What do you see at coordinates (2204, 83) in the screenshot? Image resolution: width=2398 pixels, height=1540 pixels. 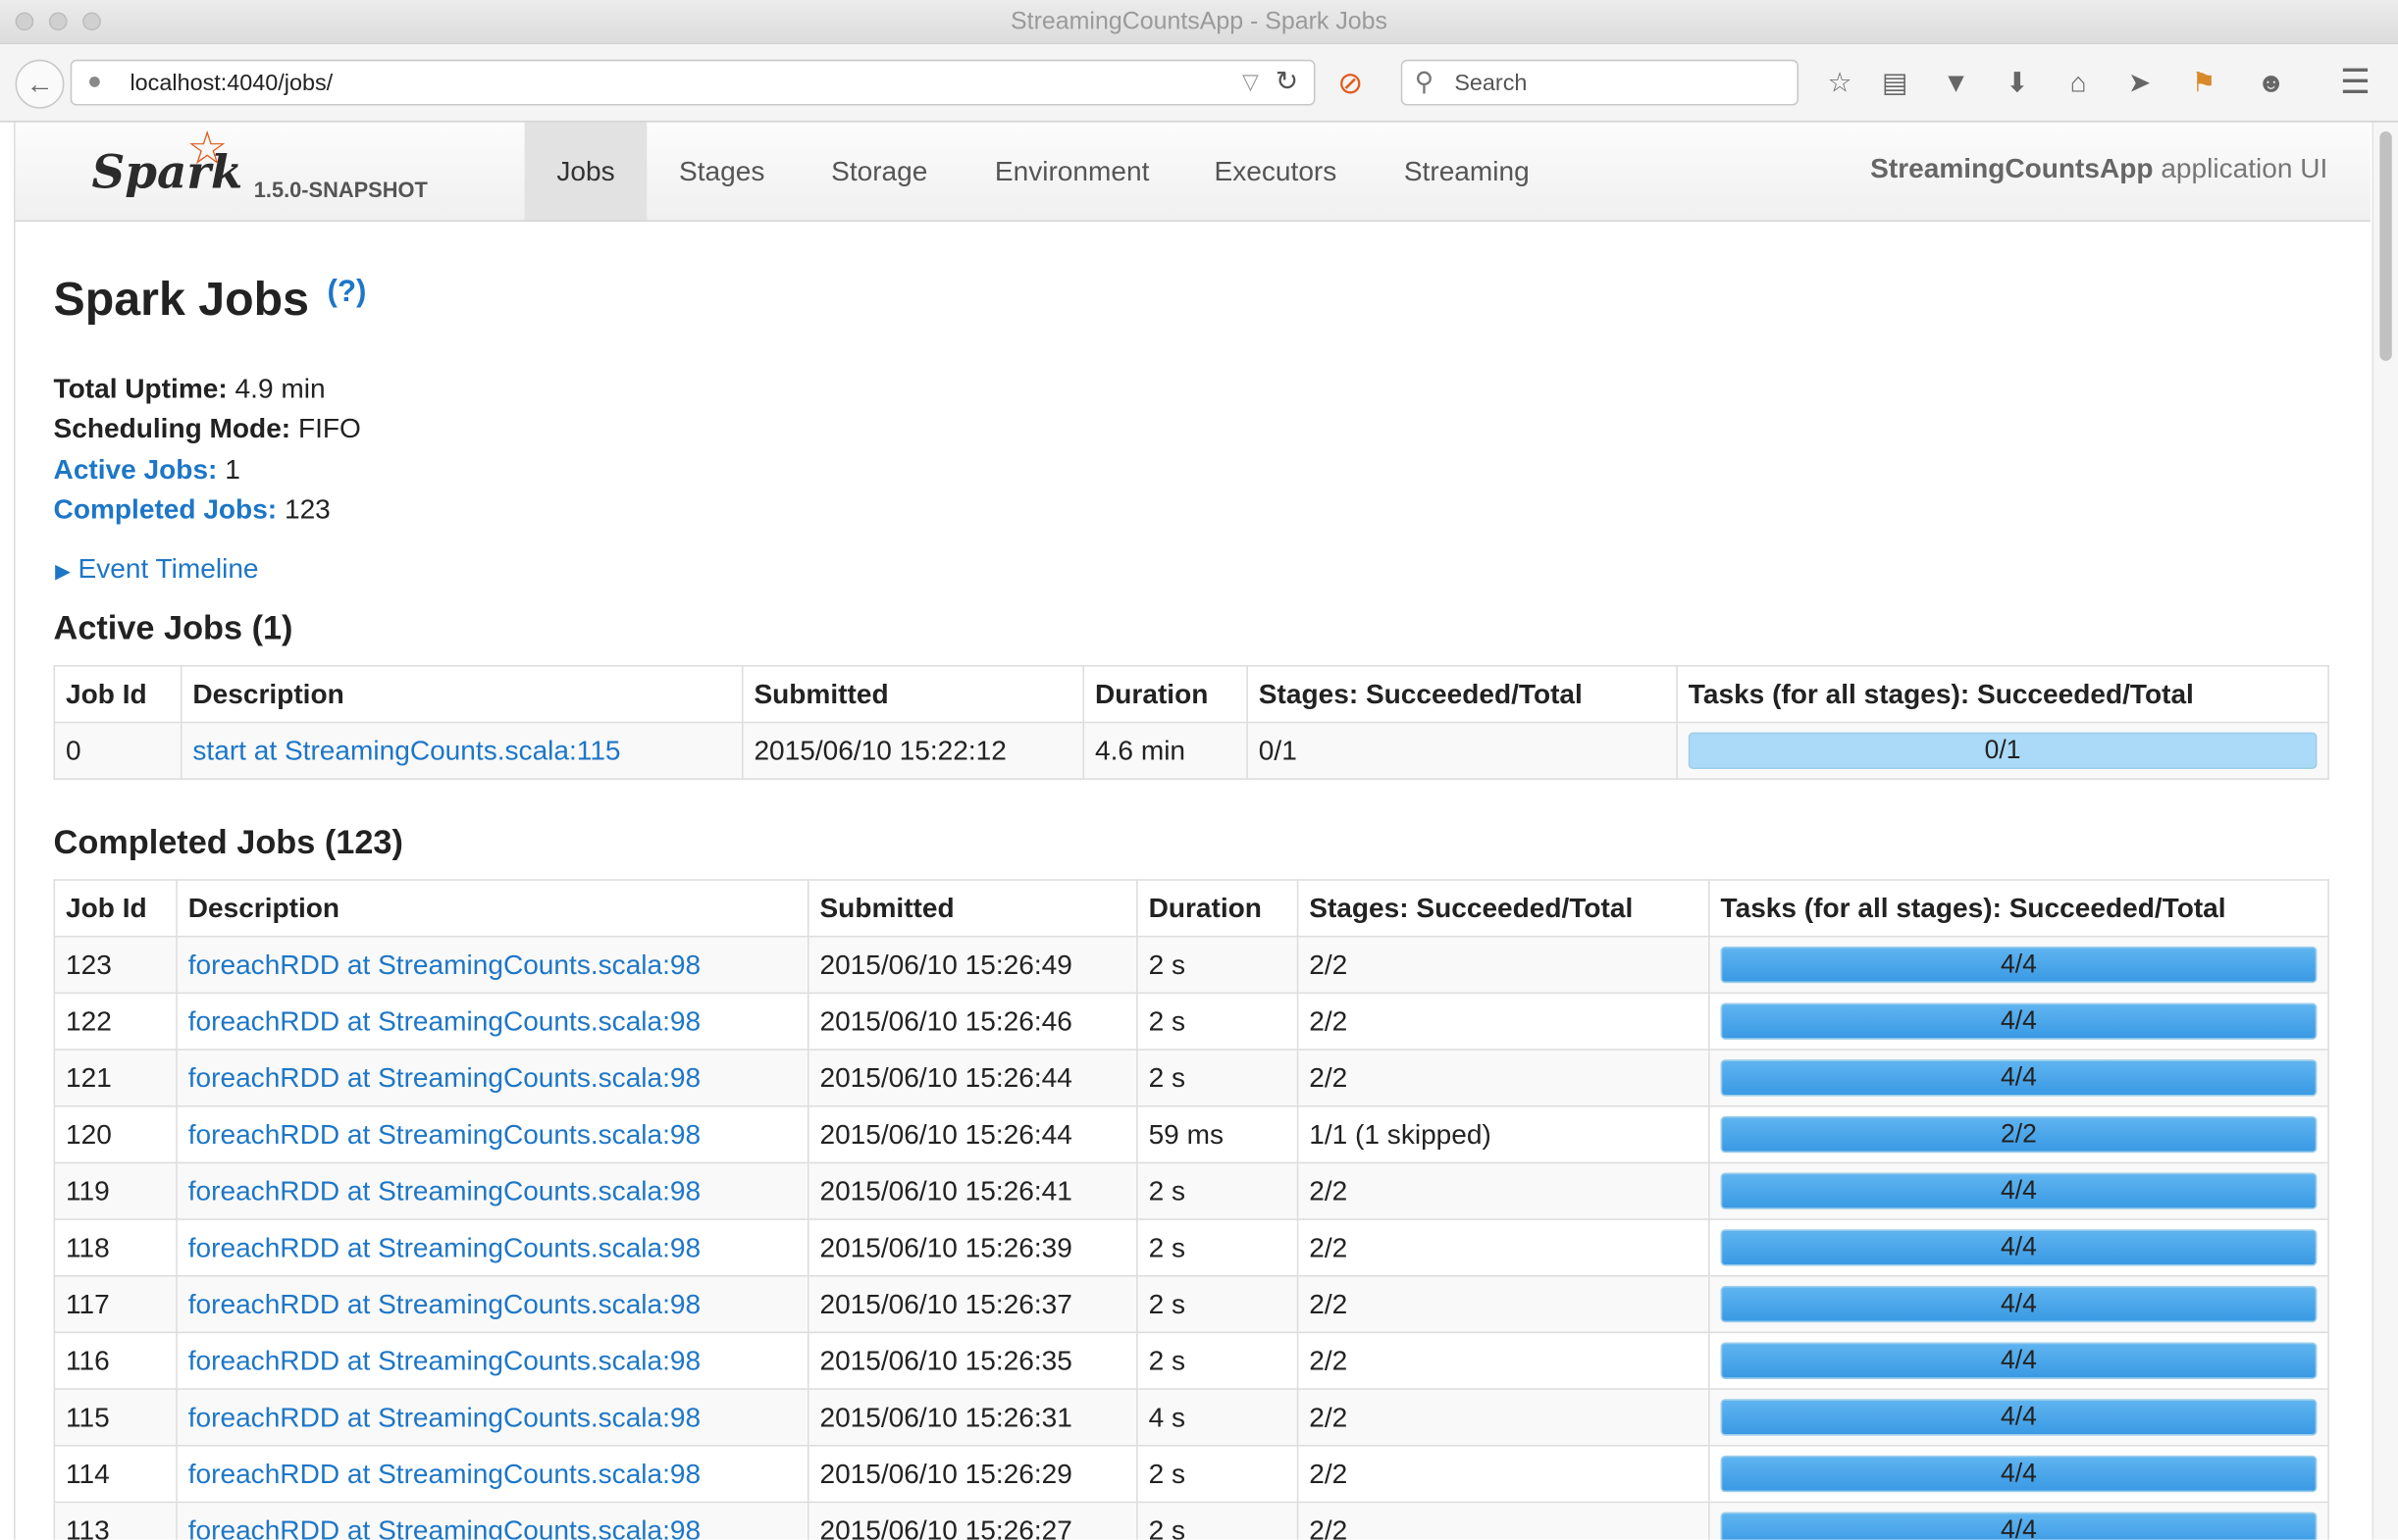 I see `addon-icon: ⚑` at bounding box center [2204, 83].